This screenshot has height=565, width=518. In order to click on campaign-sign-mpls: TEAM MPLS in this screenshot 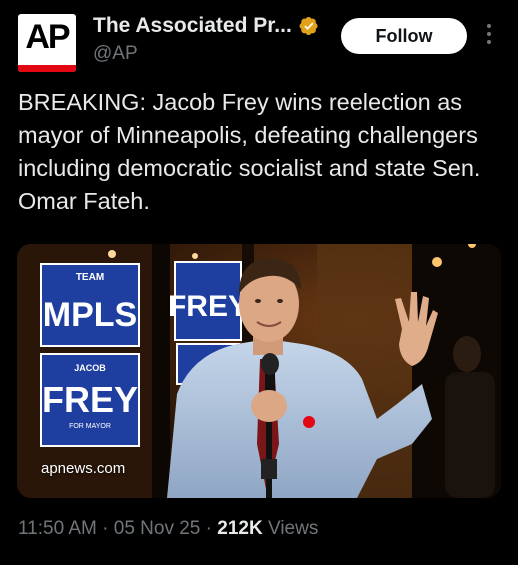, I will do `click(90, 305)`.